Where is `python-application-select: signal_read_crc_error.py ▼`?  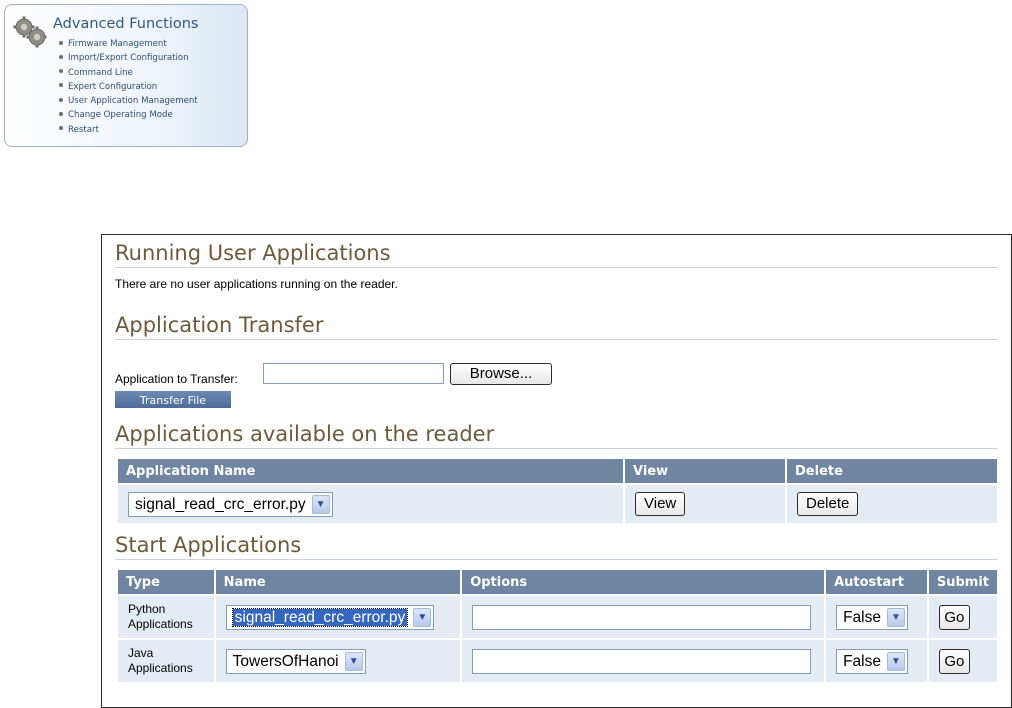 python-application-select: signal_read_crc_error.py ▼ is located at coordinates (330, 617).